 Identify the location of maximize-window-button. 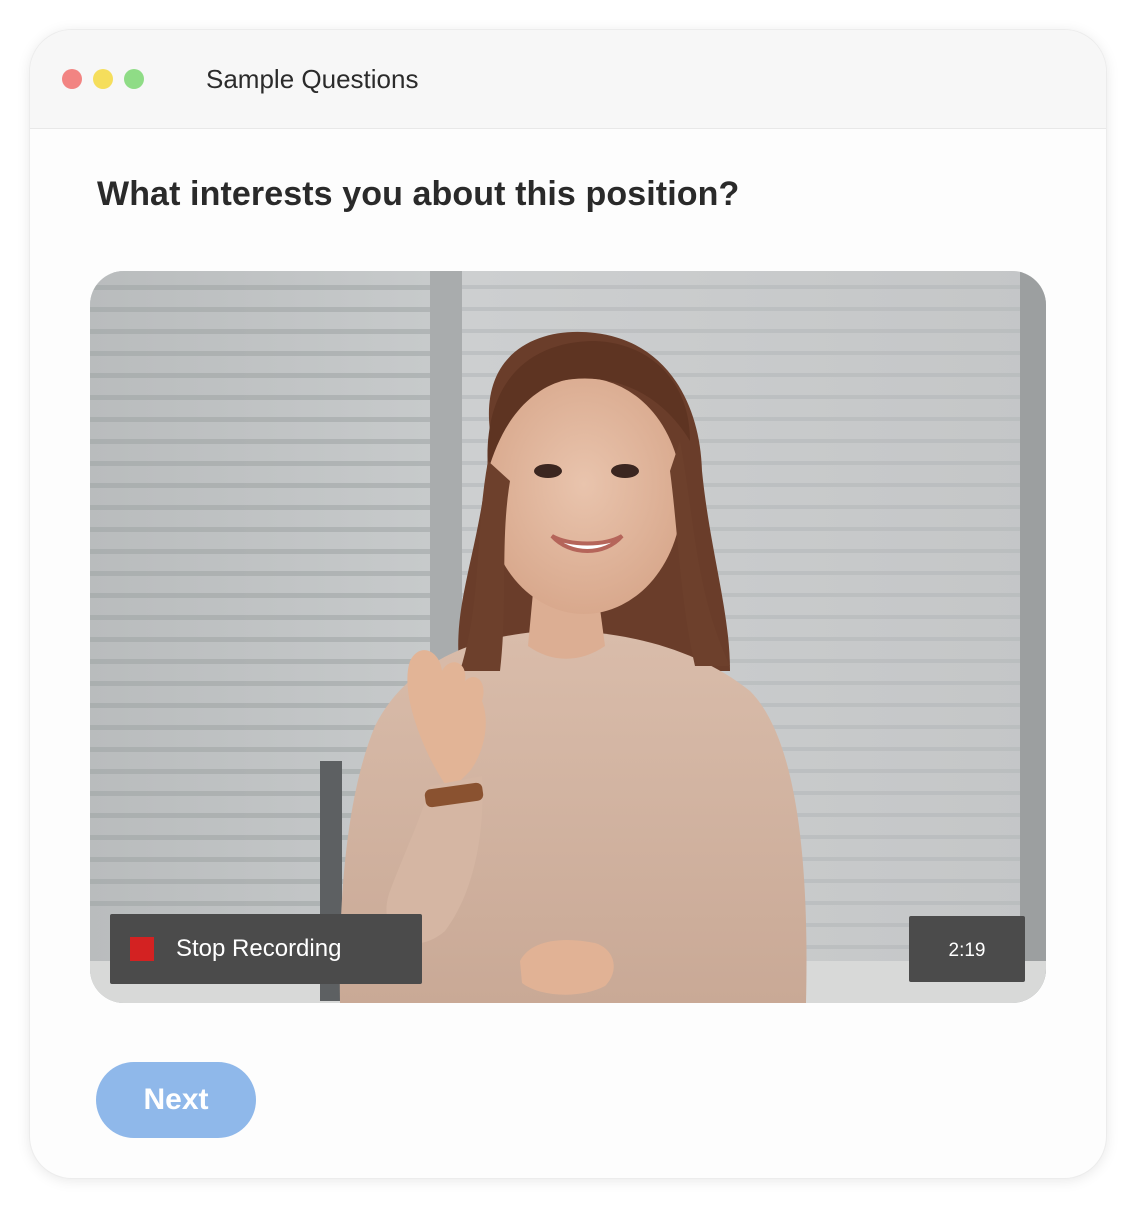
(134, 79).